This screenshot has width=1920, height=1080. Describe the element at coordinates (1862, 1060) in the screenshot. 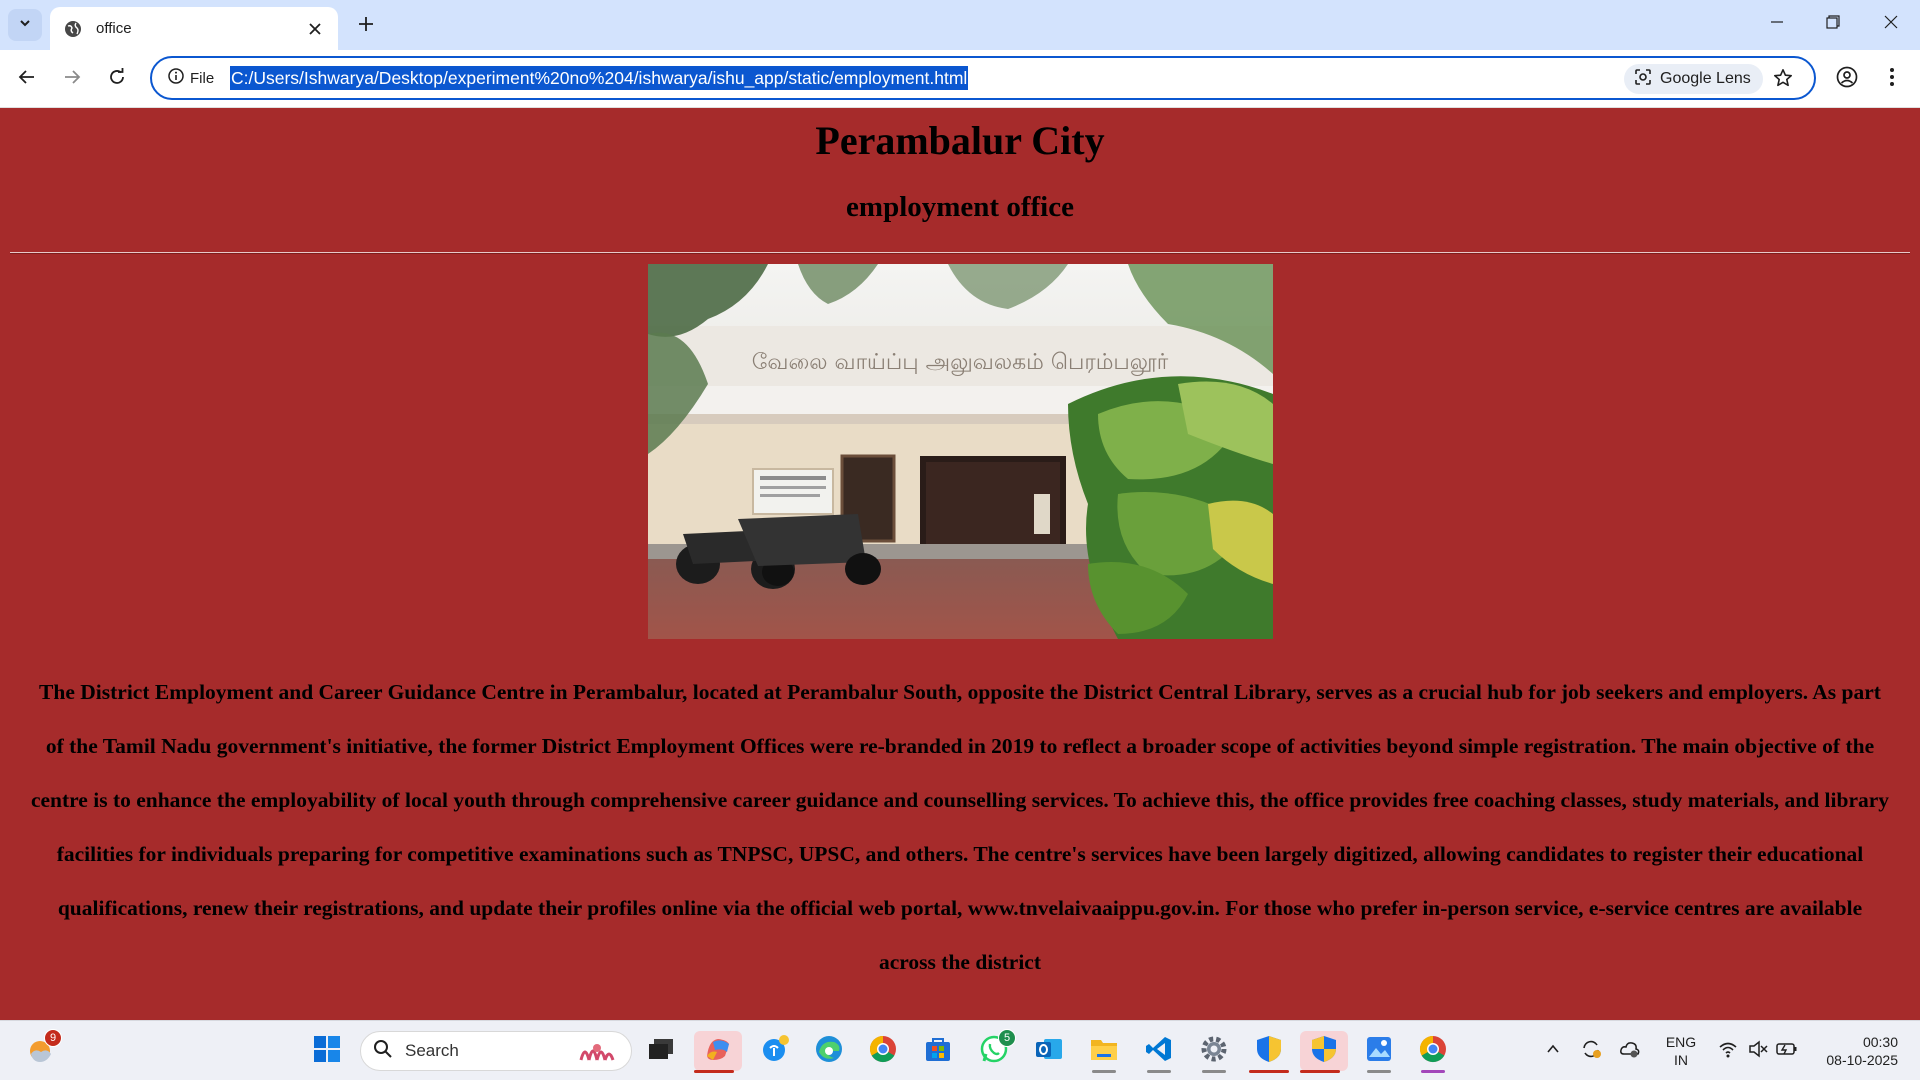

I see `clock-date: 08-10-2025` at that location.